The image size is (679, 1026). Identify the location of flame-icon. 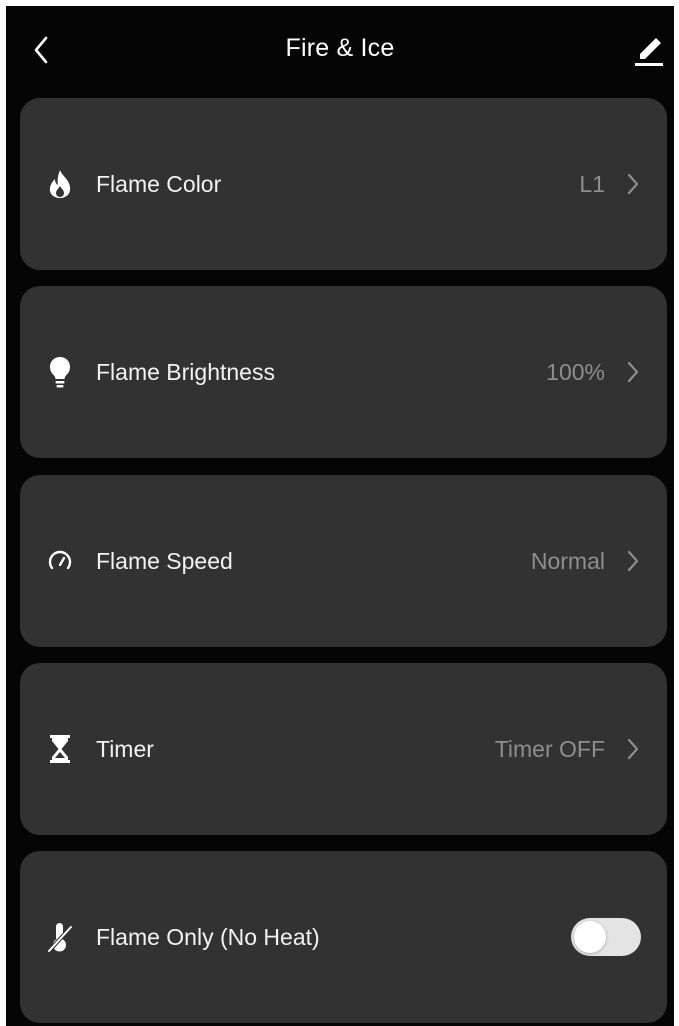
(60, 184).